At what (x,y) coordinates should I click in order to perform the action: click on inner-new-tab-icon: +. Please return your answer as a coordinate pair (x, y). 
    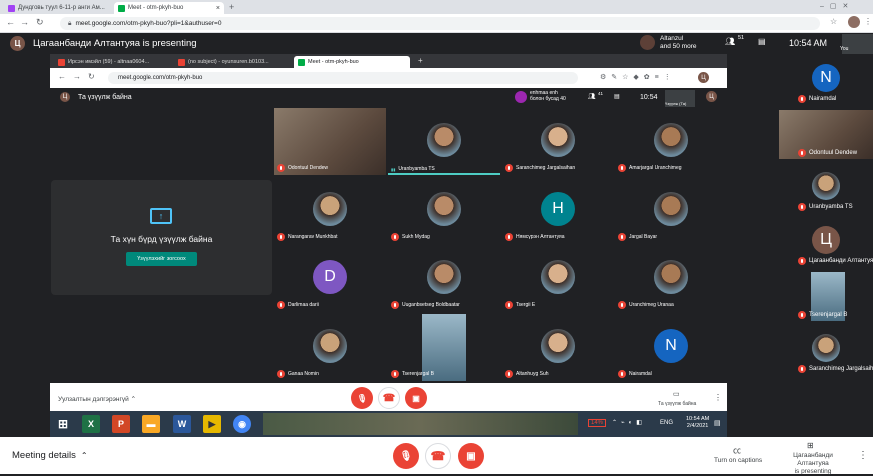
    Looking at the image, I should click on (420, 60).